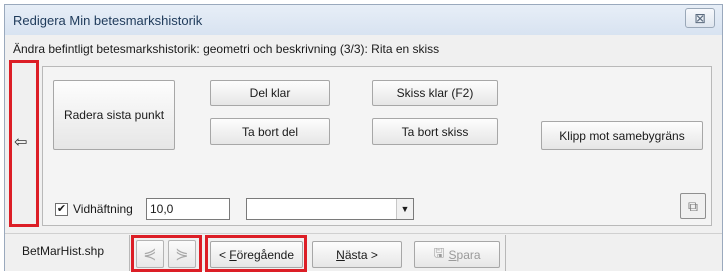 This screenshot has width=727, height=275. Describe the element at coordinates (224, 254) in the screenshot. I see `foregaende-prefix: <` at that location.